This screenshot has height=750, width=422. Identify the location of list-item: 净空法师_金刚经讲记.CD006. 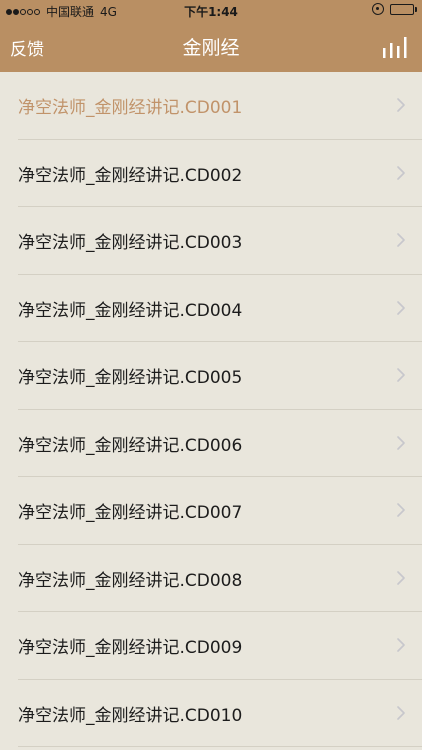
(211, 444).